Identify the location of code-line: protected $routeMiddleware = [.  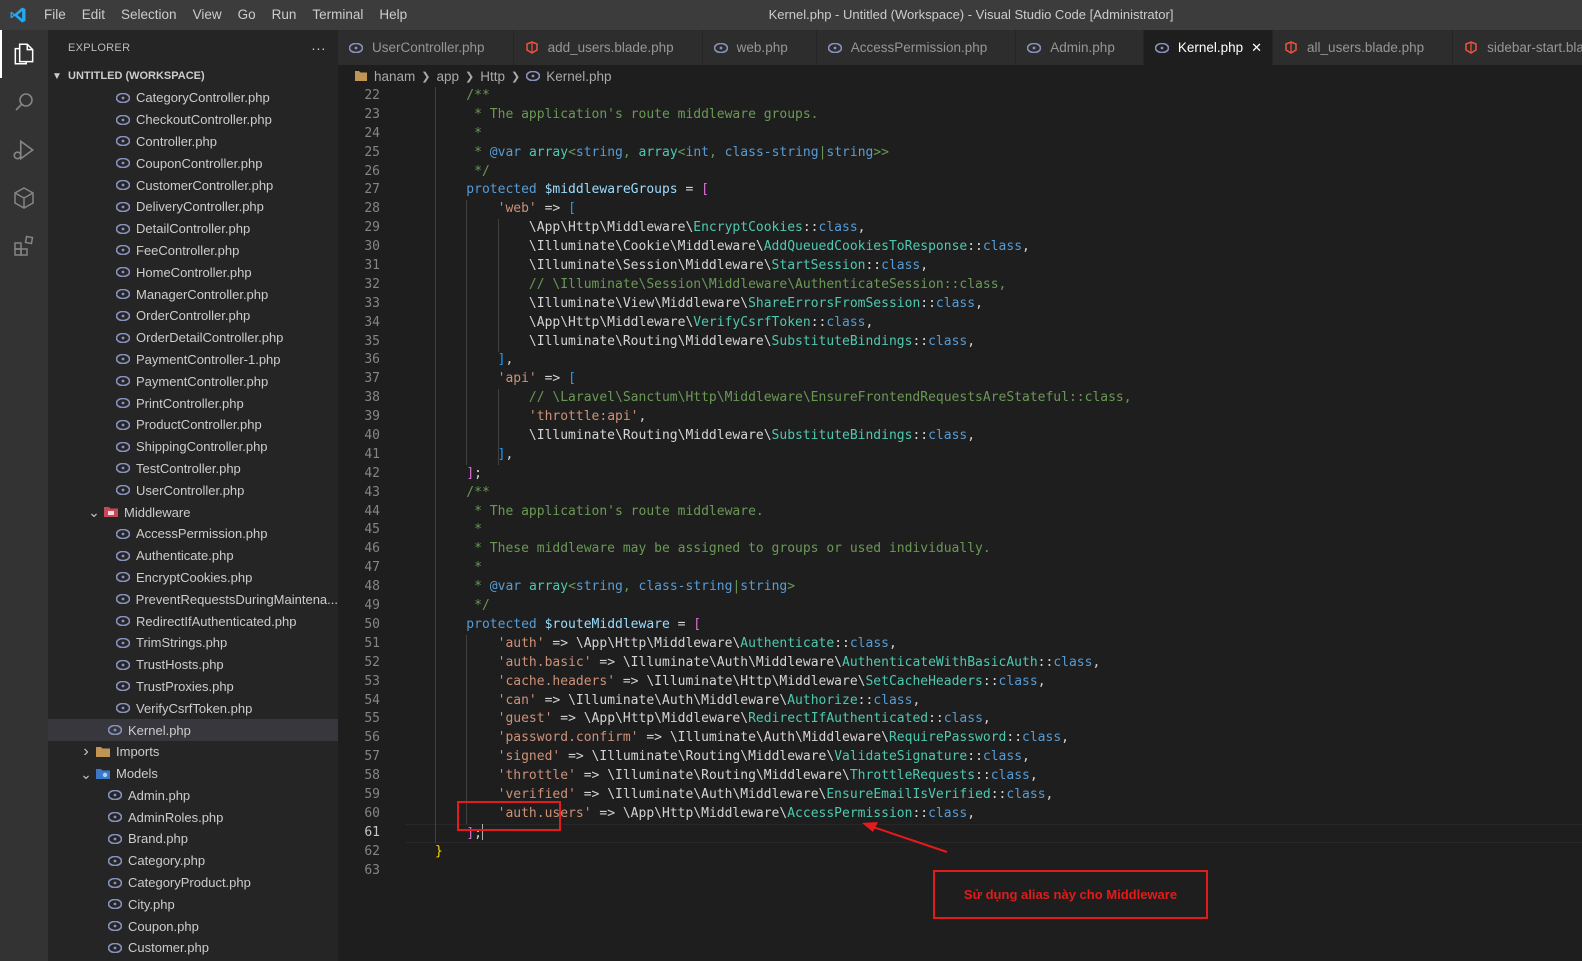
(1008, 625).